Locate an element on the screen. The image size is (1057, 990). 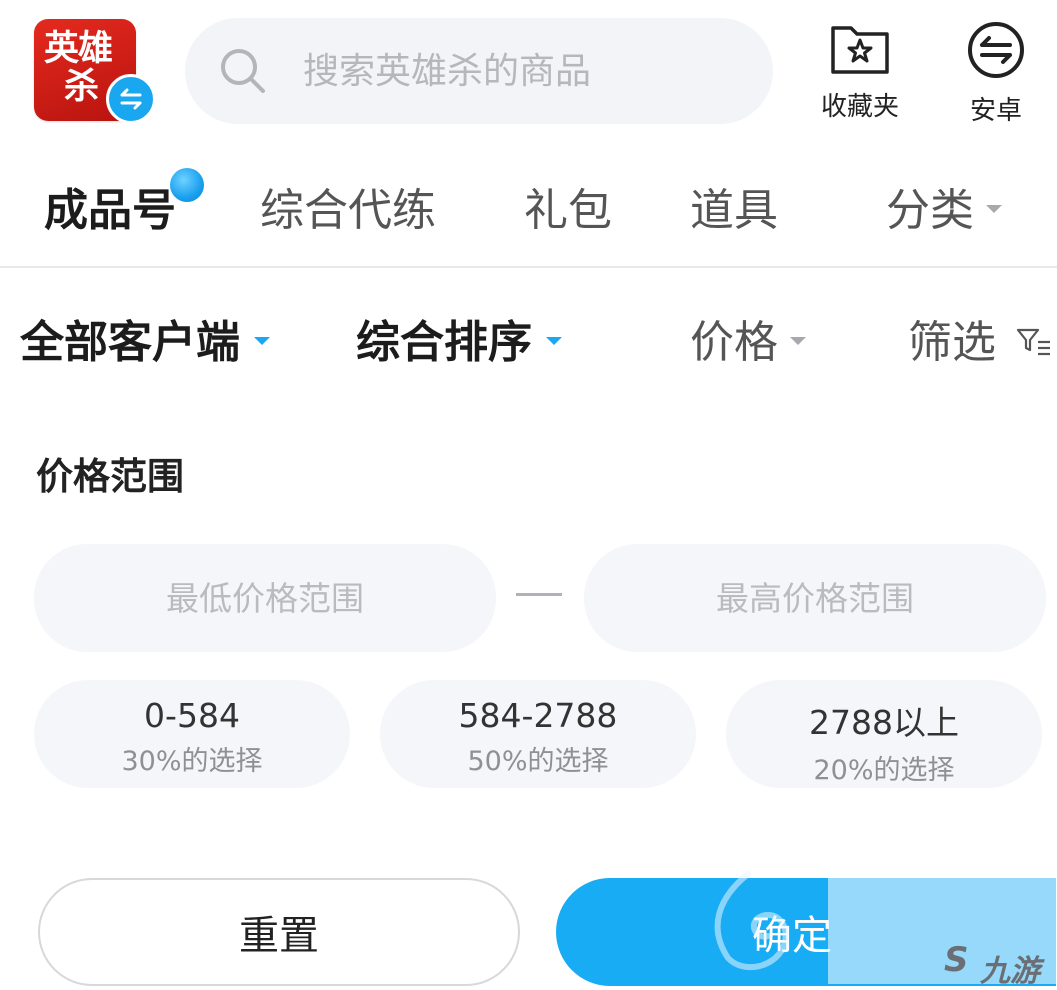
price-preset-high: 2788以上 20%的选择 is located at coordinates (884, 734).